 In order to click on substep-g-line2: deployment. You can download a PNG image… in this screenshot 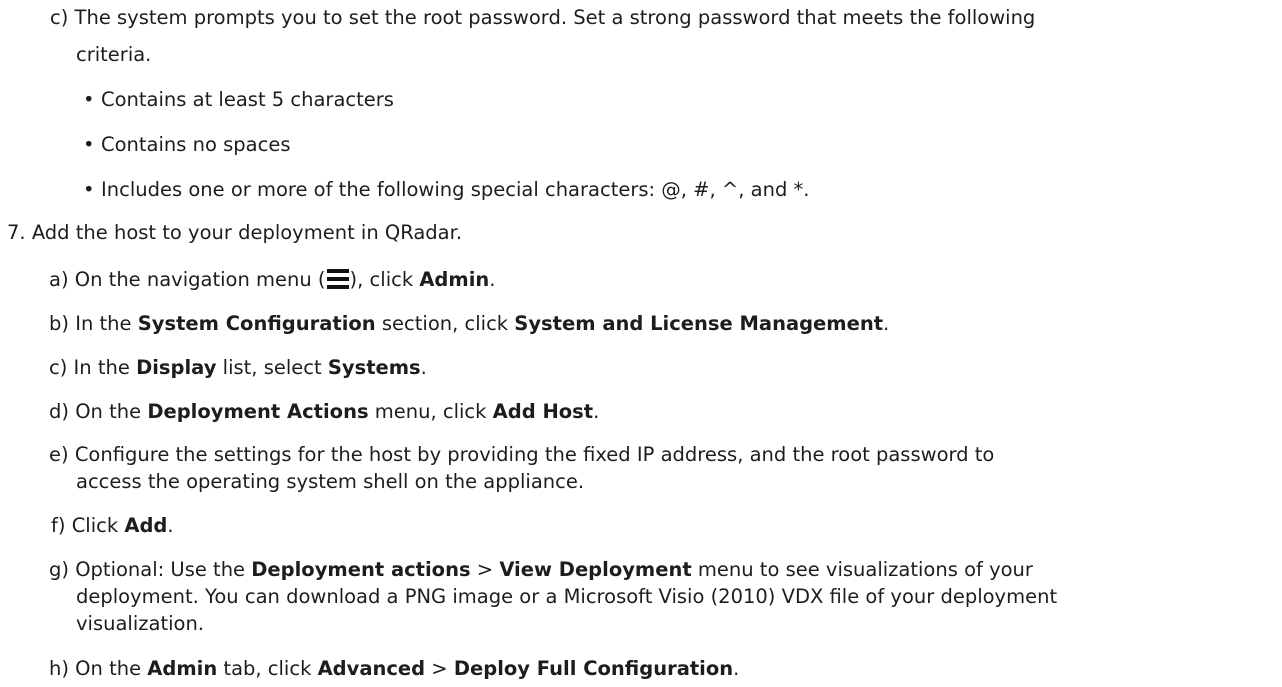, I will do `click(566, 597)`.